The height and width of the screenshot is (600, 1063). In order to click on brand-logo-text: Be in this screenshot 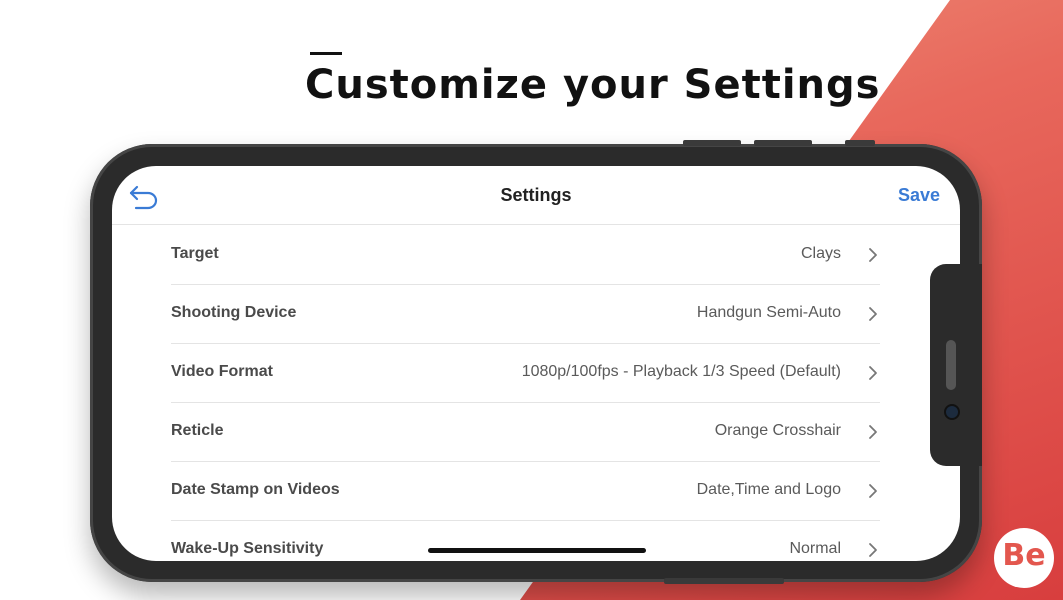, I will do `click(1024, 555)`.